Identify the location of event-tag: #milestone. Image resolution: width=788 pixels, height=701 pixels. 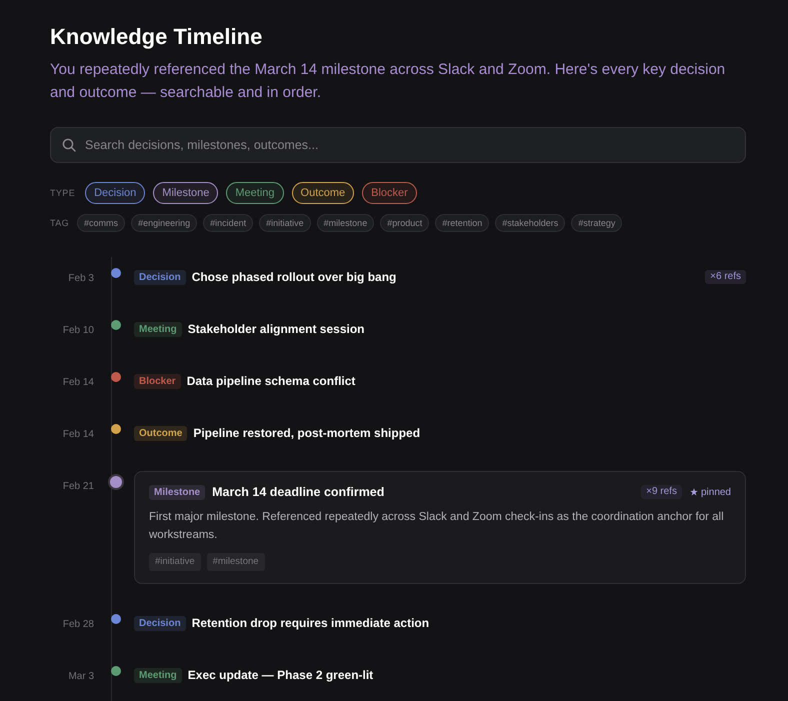
(235, 562).